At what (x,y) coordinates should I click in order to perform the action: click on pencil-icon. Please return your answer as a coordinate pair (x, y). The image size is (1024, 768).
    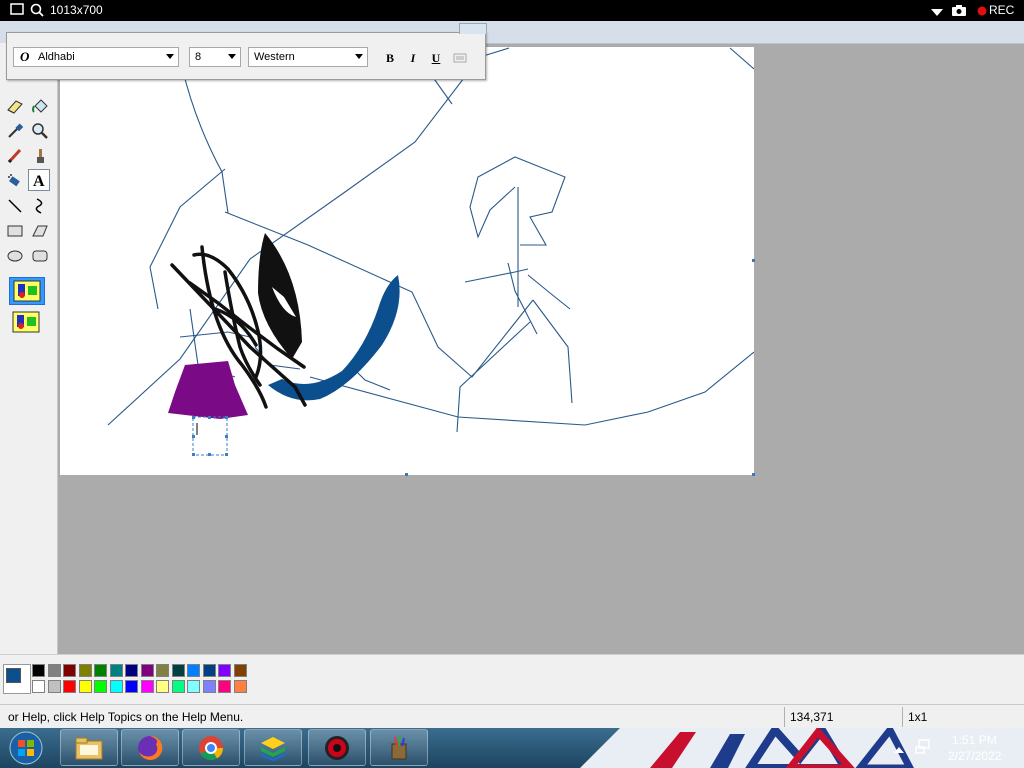
    Looking at the image, I should click on (15, 156).